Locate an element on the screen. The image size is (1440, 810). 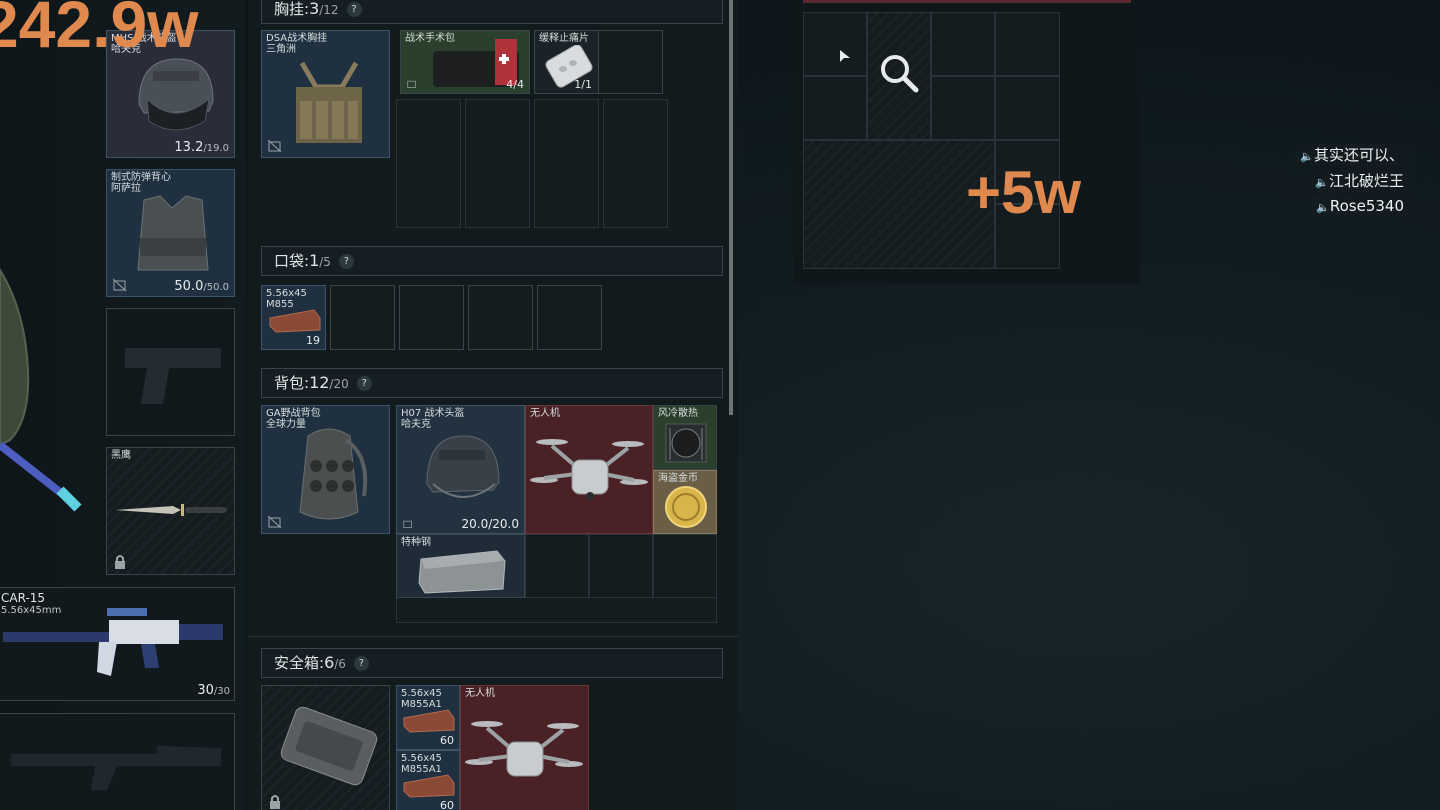
gain-value-overlay: +5w is located at coordinates (1024, 192).